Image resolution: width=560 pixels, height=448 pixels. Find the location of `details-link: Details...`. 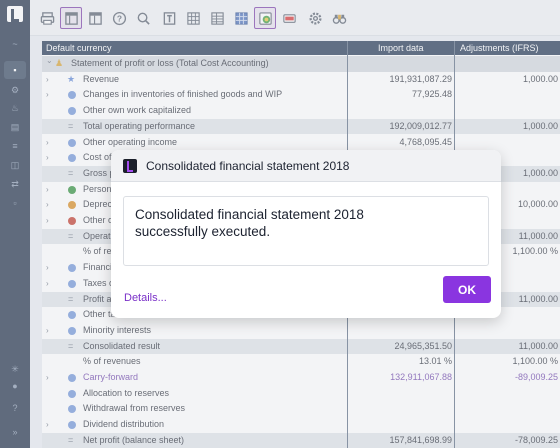

details-link: Details... is located at coordinates (145, 298).